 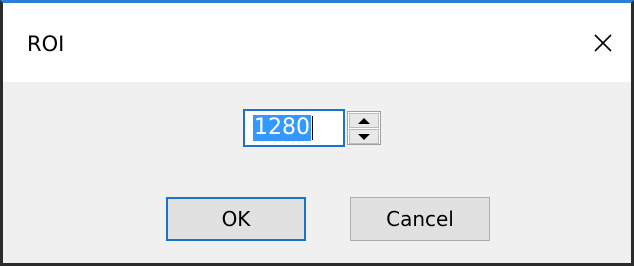 I want to click on cancel-button: Cancel, so click(x=420, y=219).